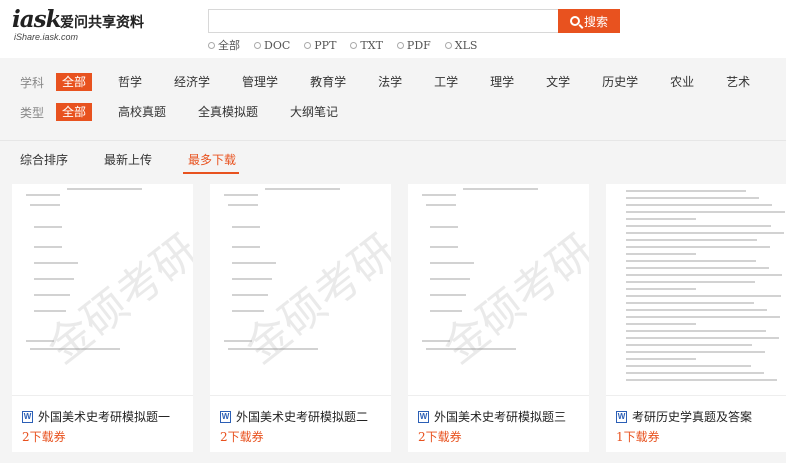  What do you see at coordinates (638, 437) in the screenshot?
I see `download-cost: 1下载券` at bounding box center [638, 437].